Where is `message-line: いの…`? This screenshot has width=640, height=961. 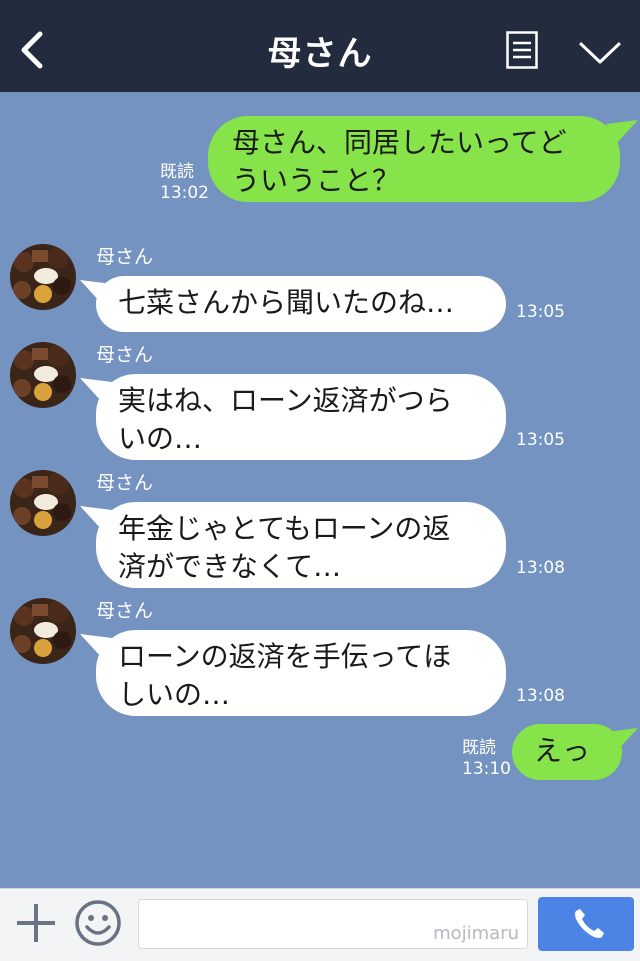 message-line: いの… is located at coordinates (160, 438).